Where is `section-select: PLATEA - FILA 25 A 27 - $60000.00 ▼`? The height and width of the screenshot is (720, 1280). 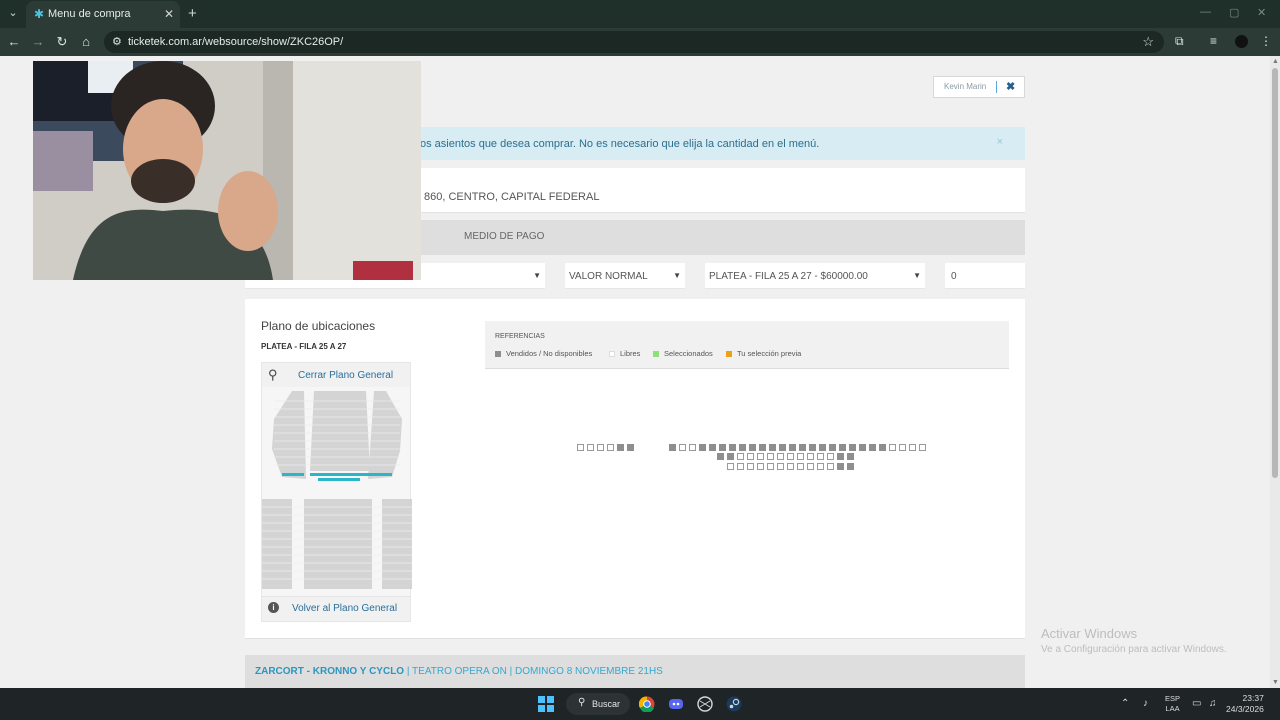
section-select: PLATEA - FILA 25 A 27 - $60000.00 ▼ is located at coordinates (815, 276).